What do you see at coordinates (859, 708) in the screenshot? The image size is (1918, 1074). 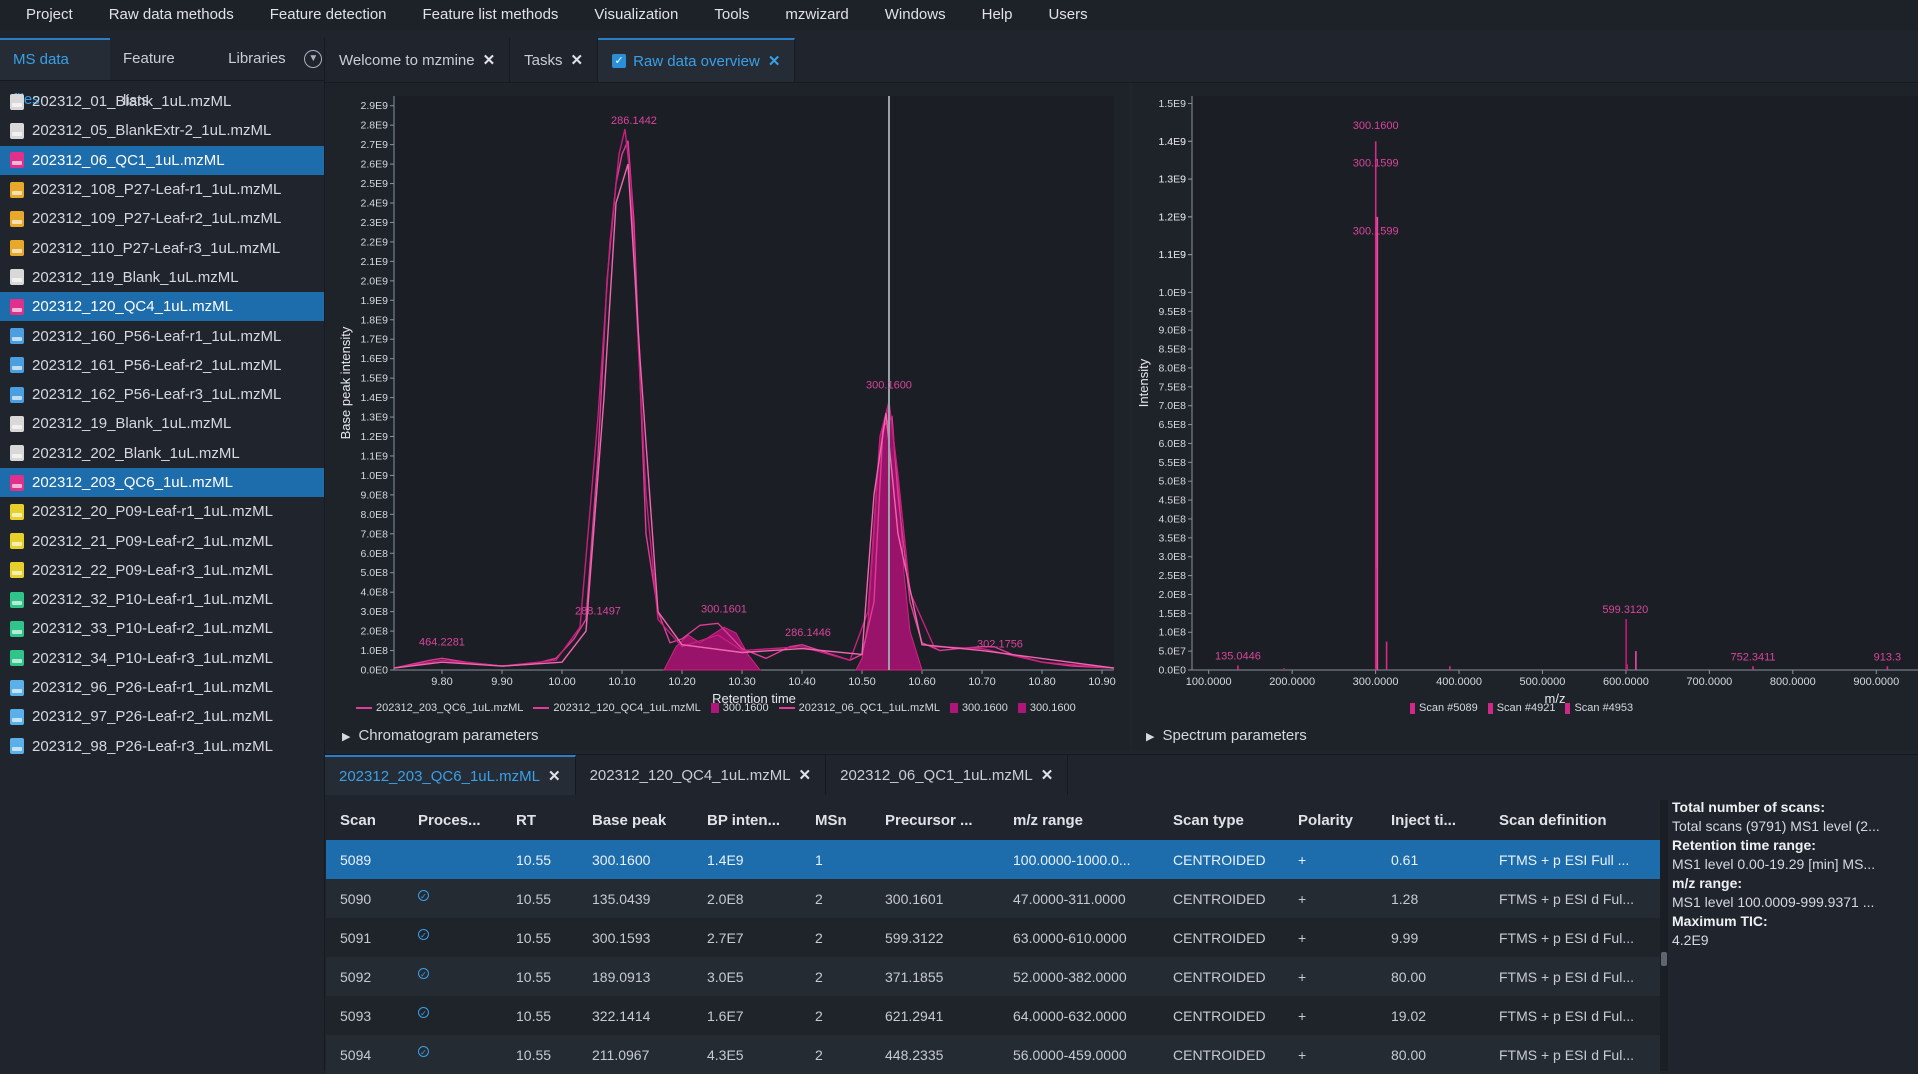 I see `legend-entry: 202312_06_QC1_1uL.mzML` at bounding box center [859, 708].